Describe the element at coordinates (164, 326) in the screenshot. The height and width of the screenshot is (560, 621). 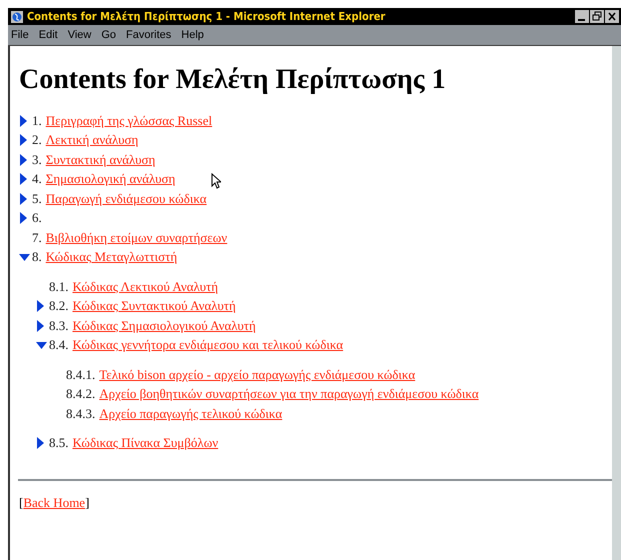
I see `contents-link: Κώδικας Σημασιολογικού Αναλυτή` at that location.